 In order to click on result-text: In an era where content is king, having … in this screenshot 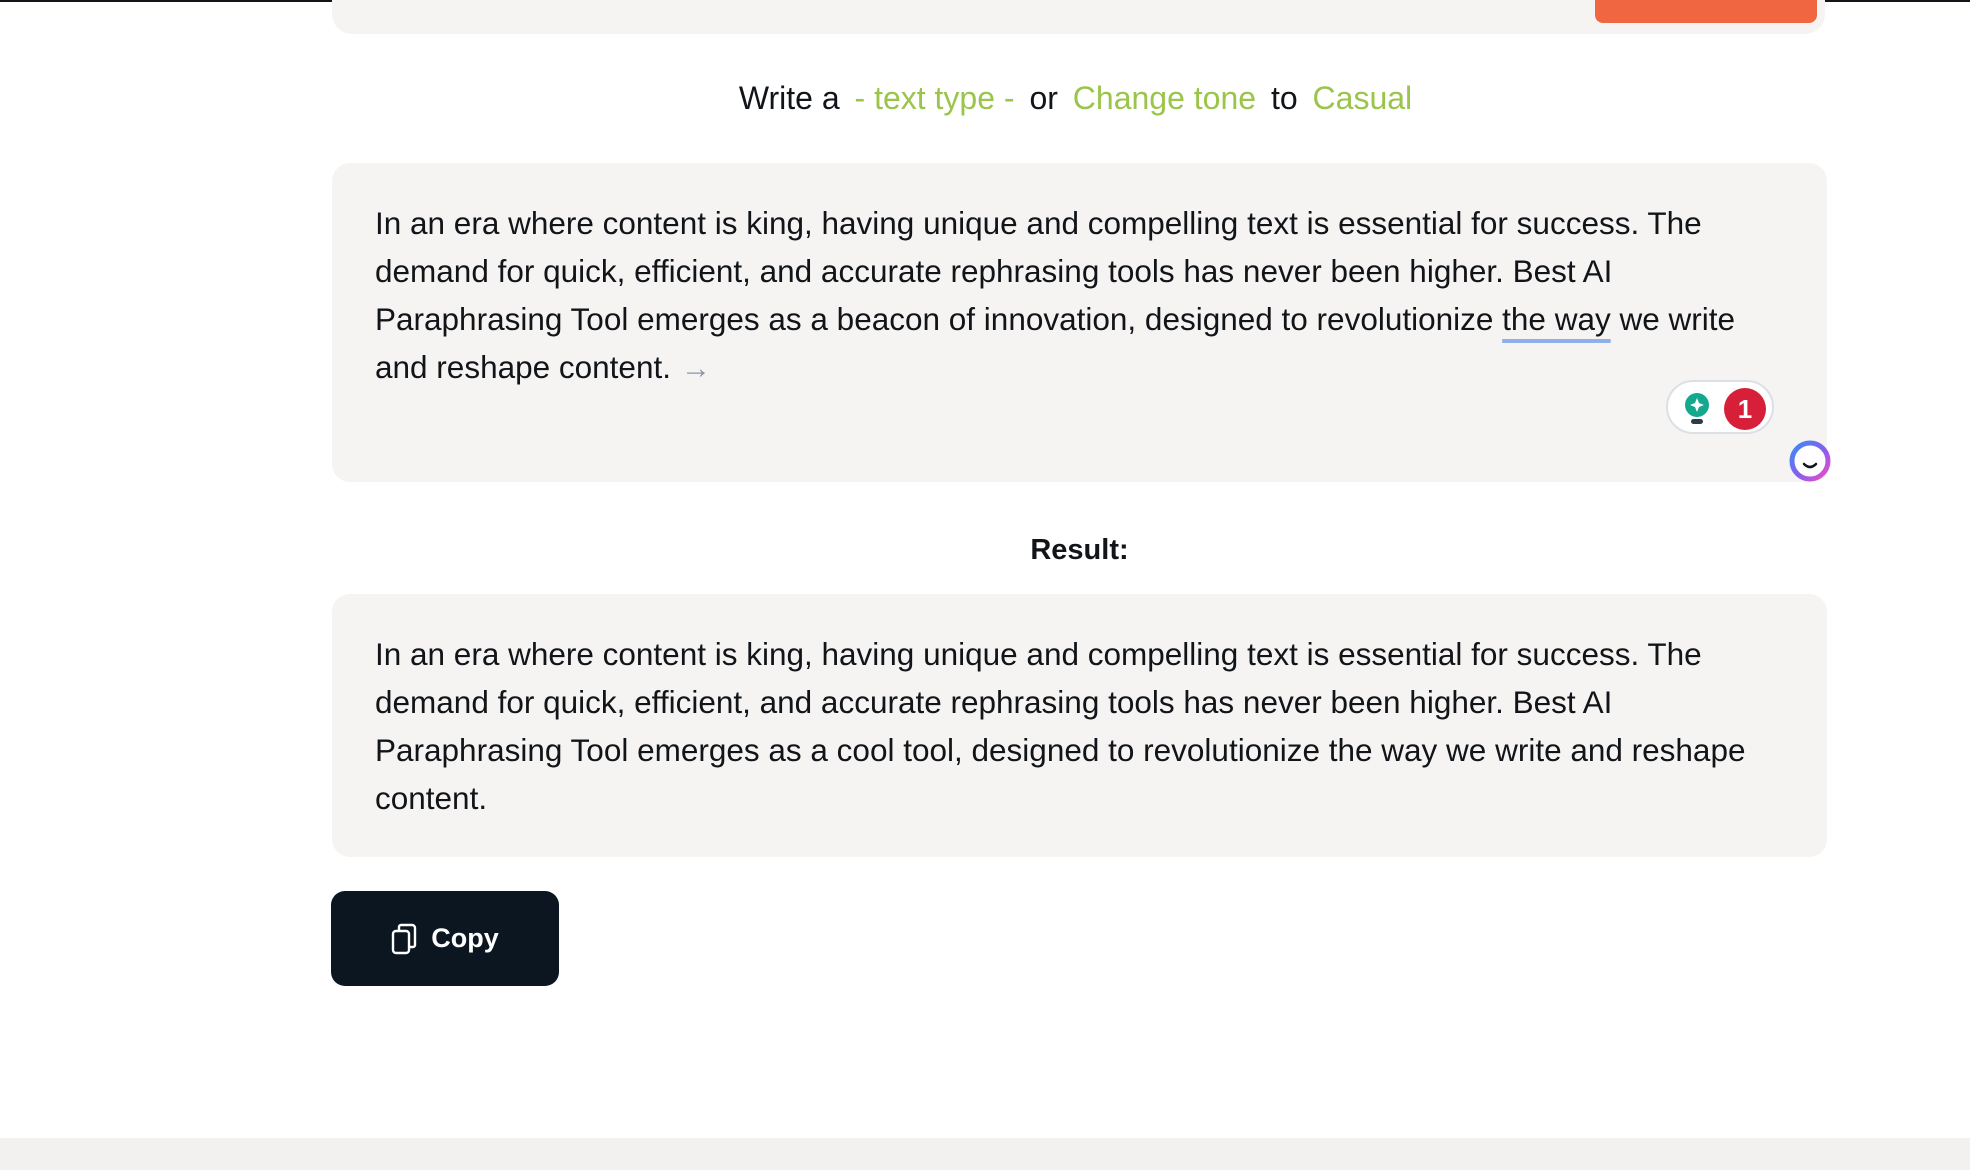, I will do `click(1060, 726)`.